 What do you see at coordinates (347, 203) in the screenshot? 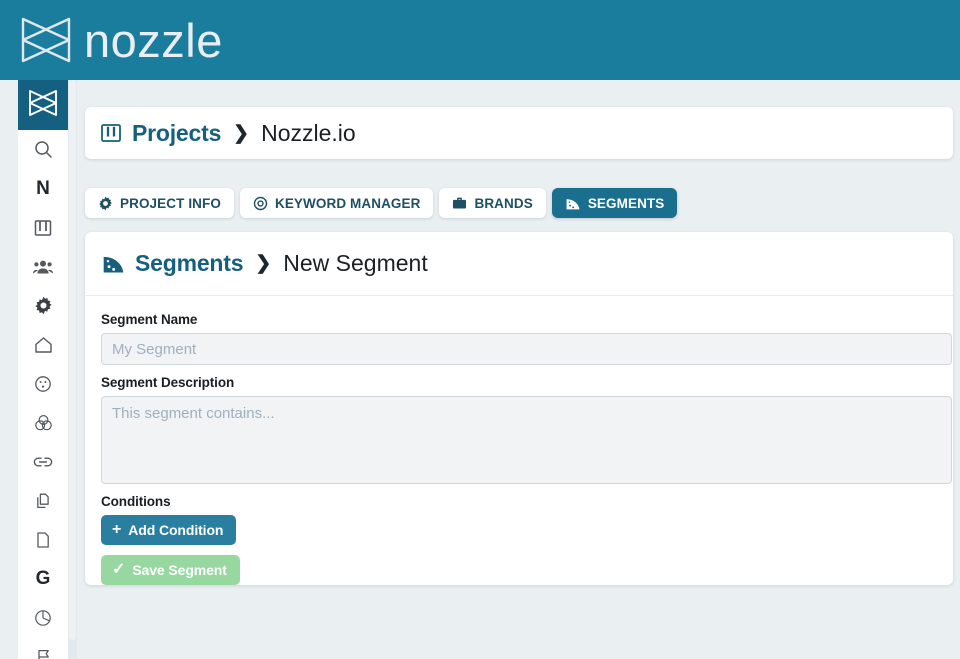
I see `tab-label: KEYWORD MANAGER` at bounding box center [347, 203].